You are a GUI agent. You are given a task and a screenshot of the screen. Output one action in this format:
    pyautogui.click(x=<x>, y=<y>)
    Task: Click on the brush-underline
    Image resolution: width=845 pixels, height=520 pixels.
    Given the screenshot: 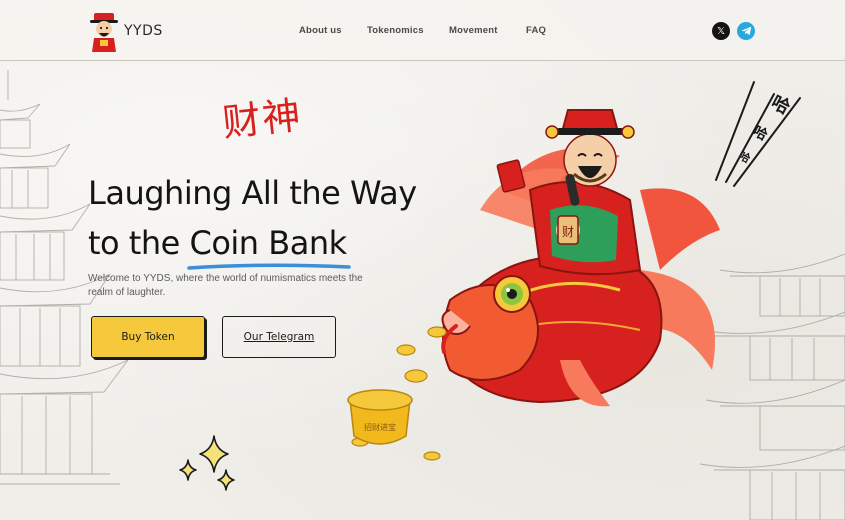 What is the action you would take?
    pyautogui.click(x=269, y=266)
    